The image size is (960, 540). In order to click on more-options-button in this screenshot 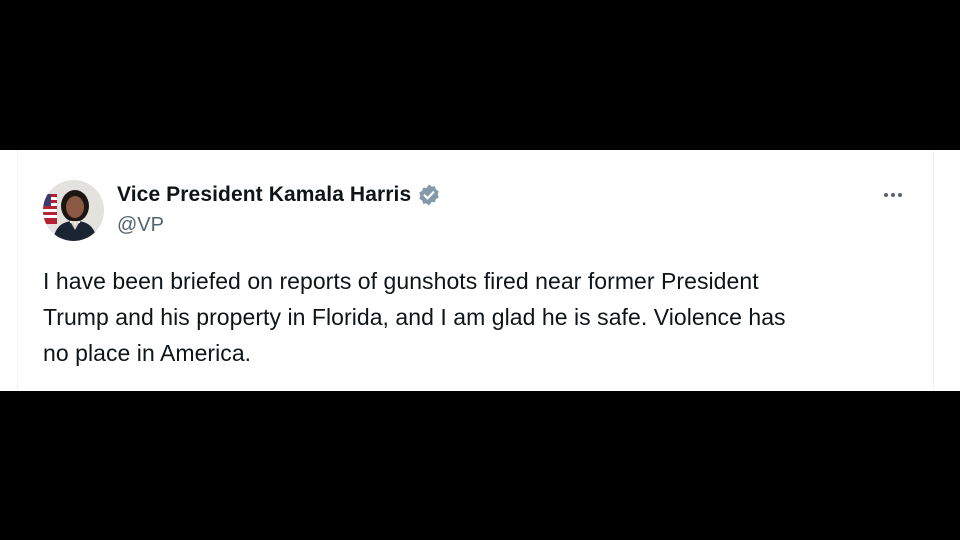, I will do `click(893, 195)`.